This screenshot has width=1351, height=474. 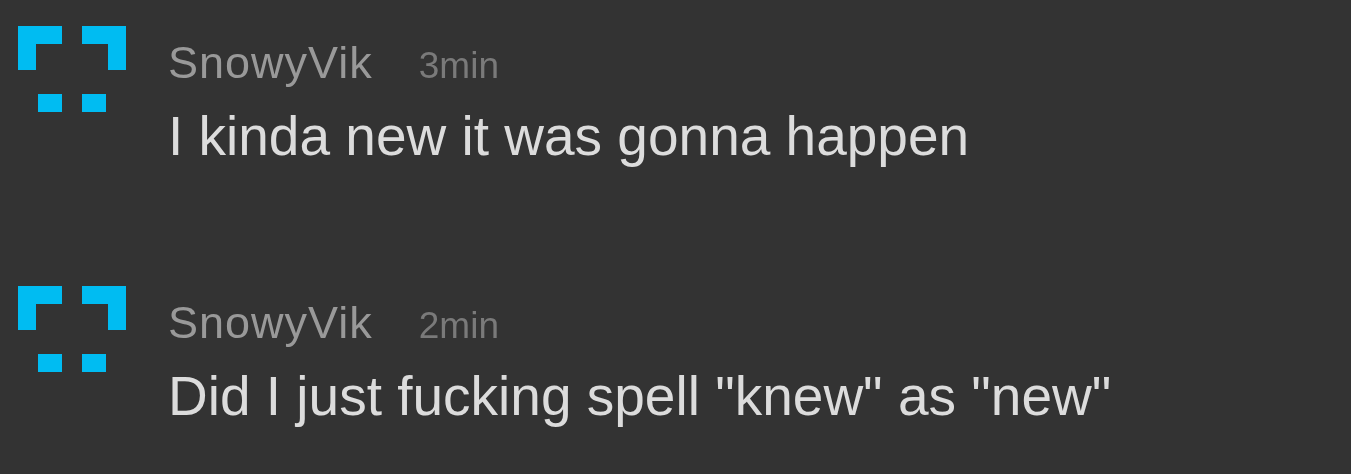 I want to click on timestamp: 2min, so click(x=458, y=325).